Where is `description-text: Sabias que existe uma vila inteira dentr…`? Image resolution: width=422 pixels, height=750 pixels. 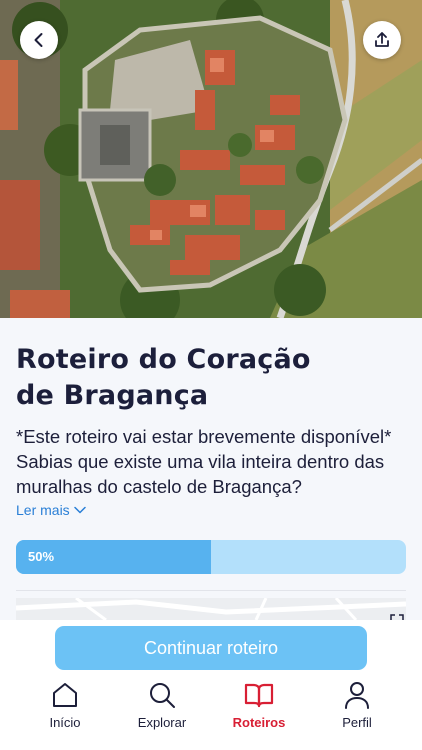 description-text: Sabias que existe uma vila inteira dentr… is located at coordinates (200, 474).